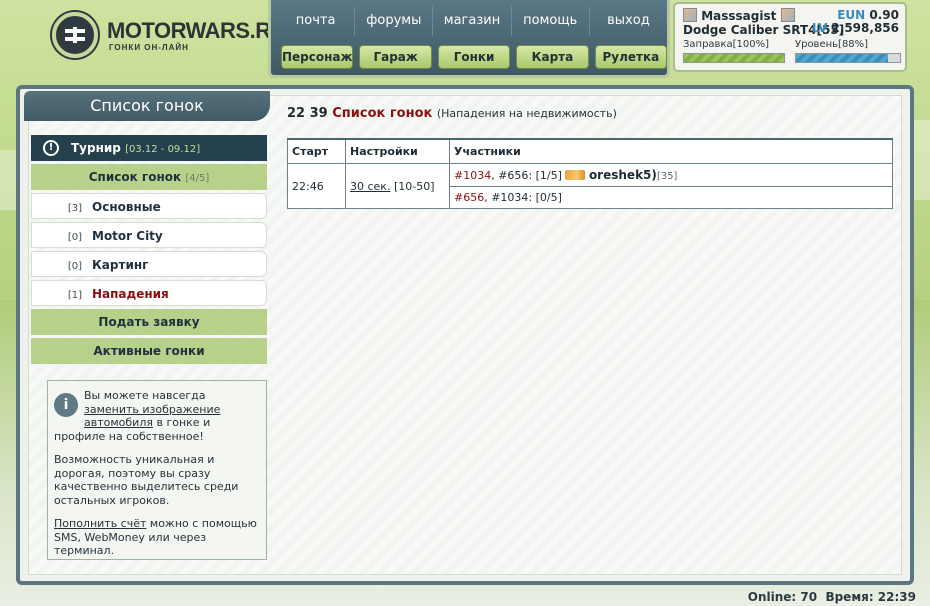 The image size is (930, 606). I want to click on participants-cell: #1034, #656: [1/5] oreshek5)[35], so click(671, 175).